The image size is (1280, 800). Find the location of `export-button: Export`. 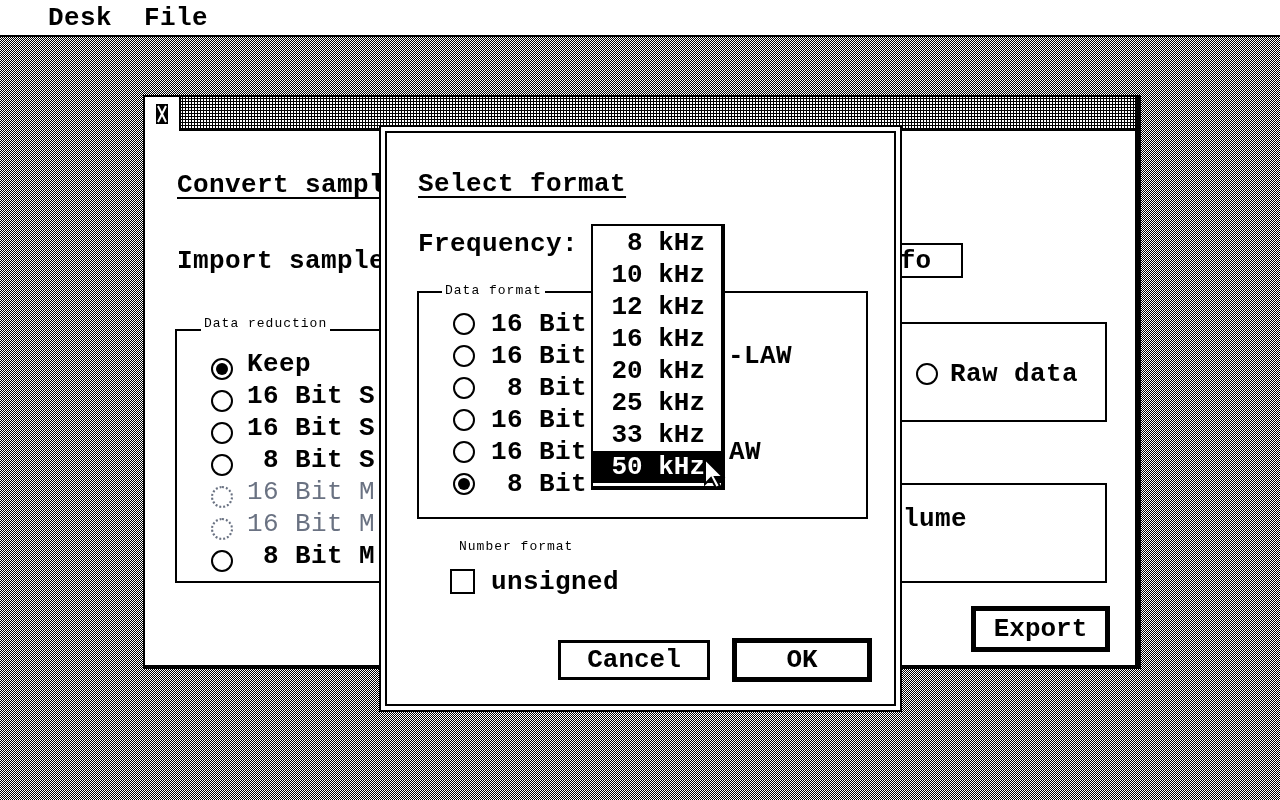

export-button: Export is located at coordinates (1040, 629).